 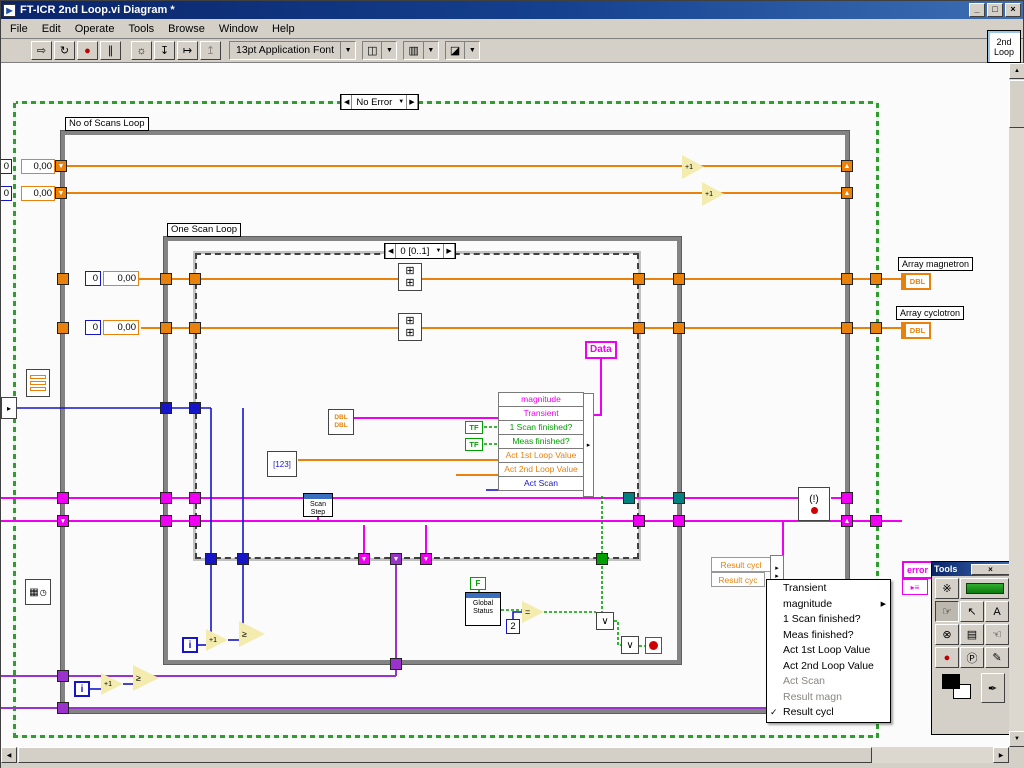 I want to click on menu-window: Window, so click(x=238, y=29).